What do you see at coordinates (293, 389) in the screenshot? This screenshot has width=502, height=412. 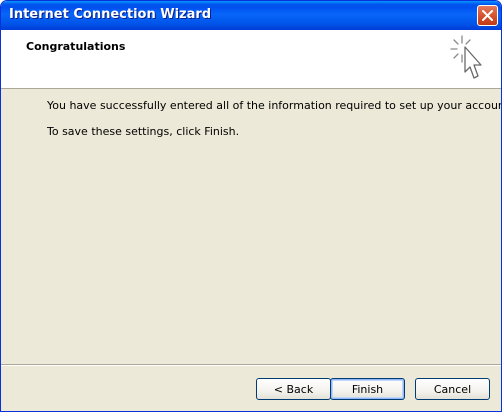 I see `back-button: < Back` at bounding box center [293, 389].